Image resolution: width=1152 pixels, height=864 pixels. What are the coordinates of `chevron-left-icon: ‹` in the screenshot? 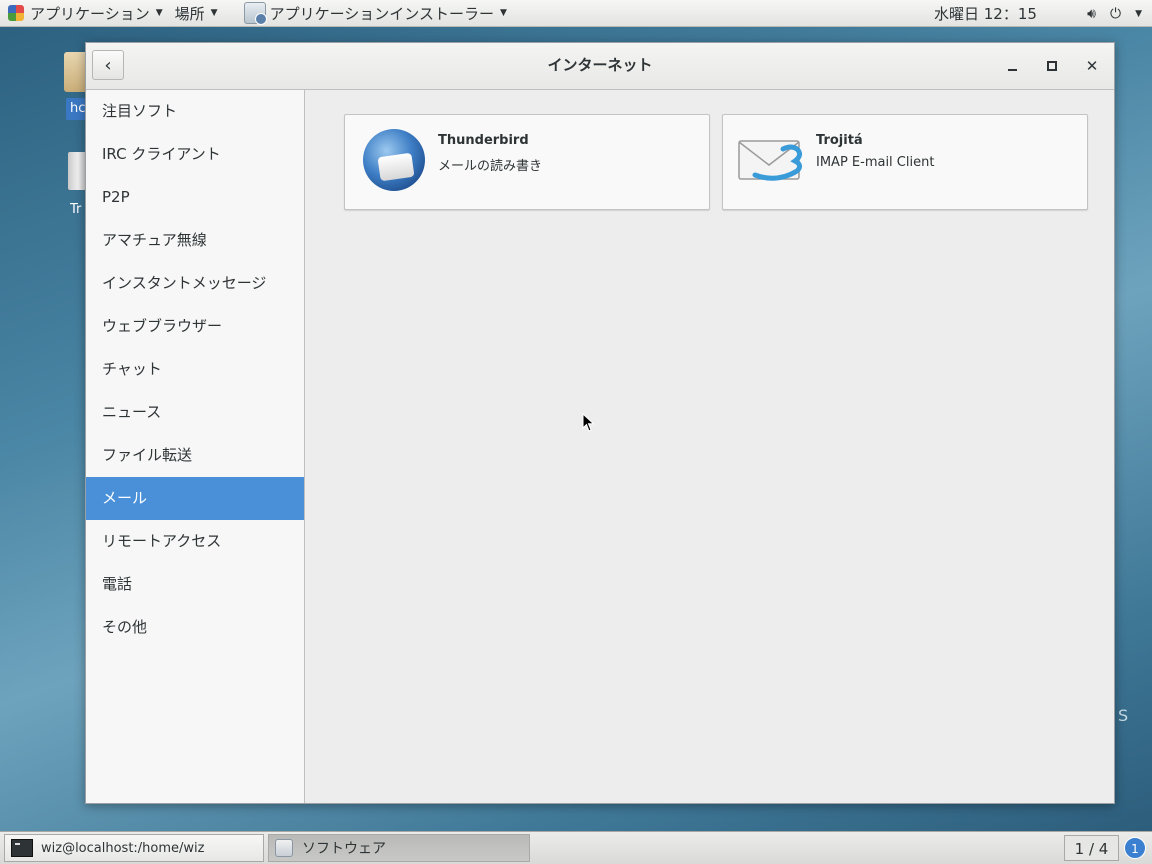 It's located at (108, 65).